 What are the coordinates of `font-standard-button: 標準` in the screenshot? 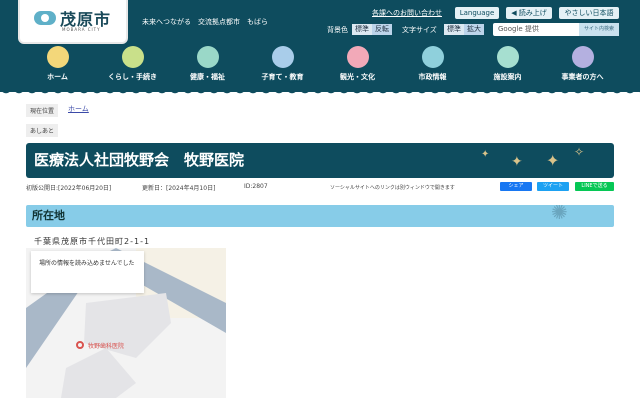 It's located at (454, 29).